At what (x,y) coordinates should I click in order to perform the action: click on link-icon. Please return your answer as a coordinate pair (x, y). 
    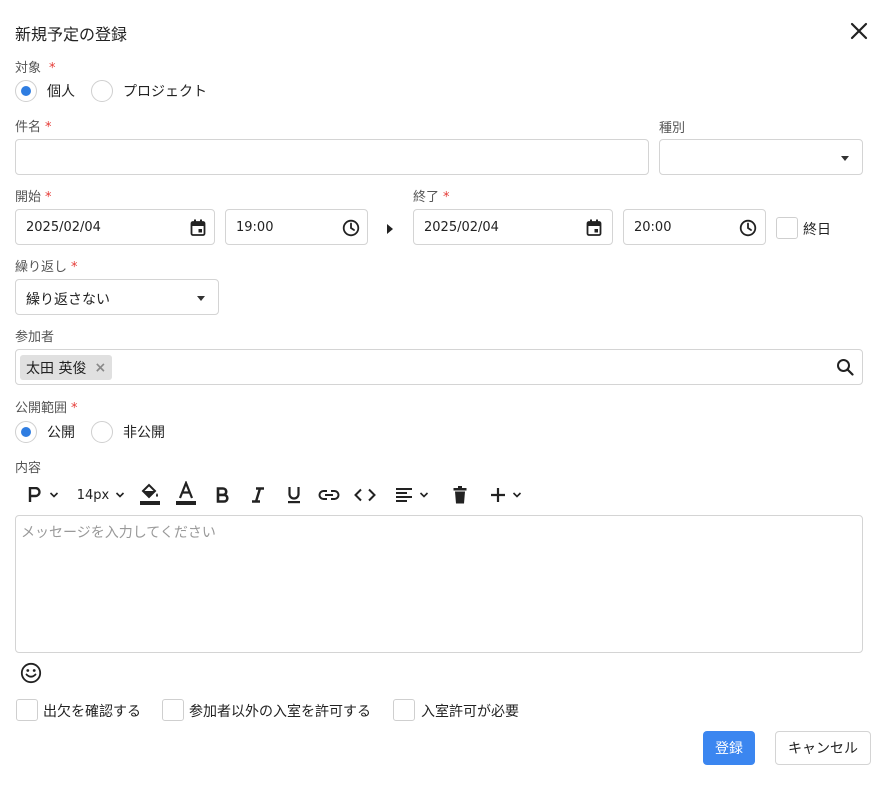
    Looking at the image, I should click on (329, 495).